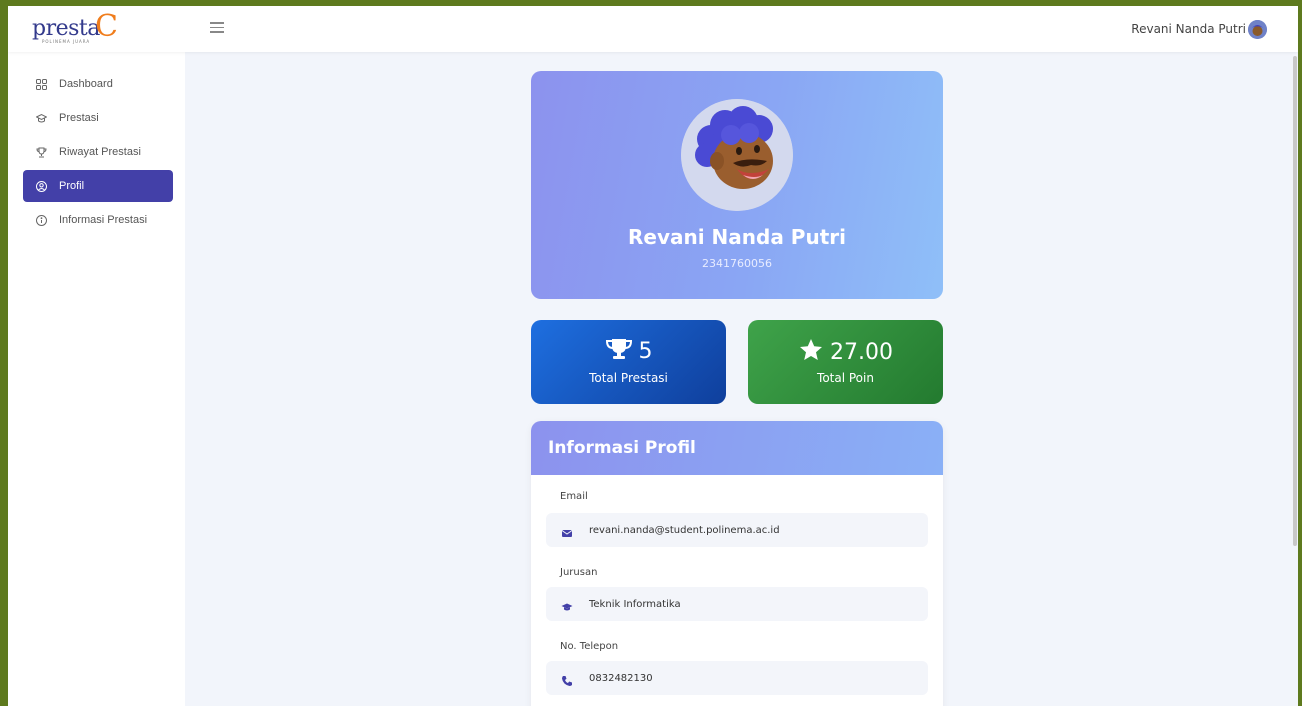  What do you see at coordinates (579, 572) in the screenshot?
I see `jurusan-label: Jurusan` at bounding box center [579, 572].